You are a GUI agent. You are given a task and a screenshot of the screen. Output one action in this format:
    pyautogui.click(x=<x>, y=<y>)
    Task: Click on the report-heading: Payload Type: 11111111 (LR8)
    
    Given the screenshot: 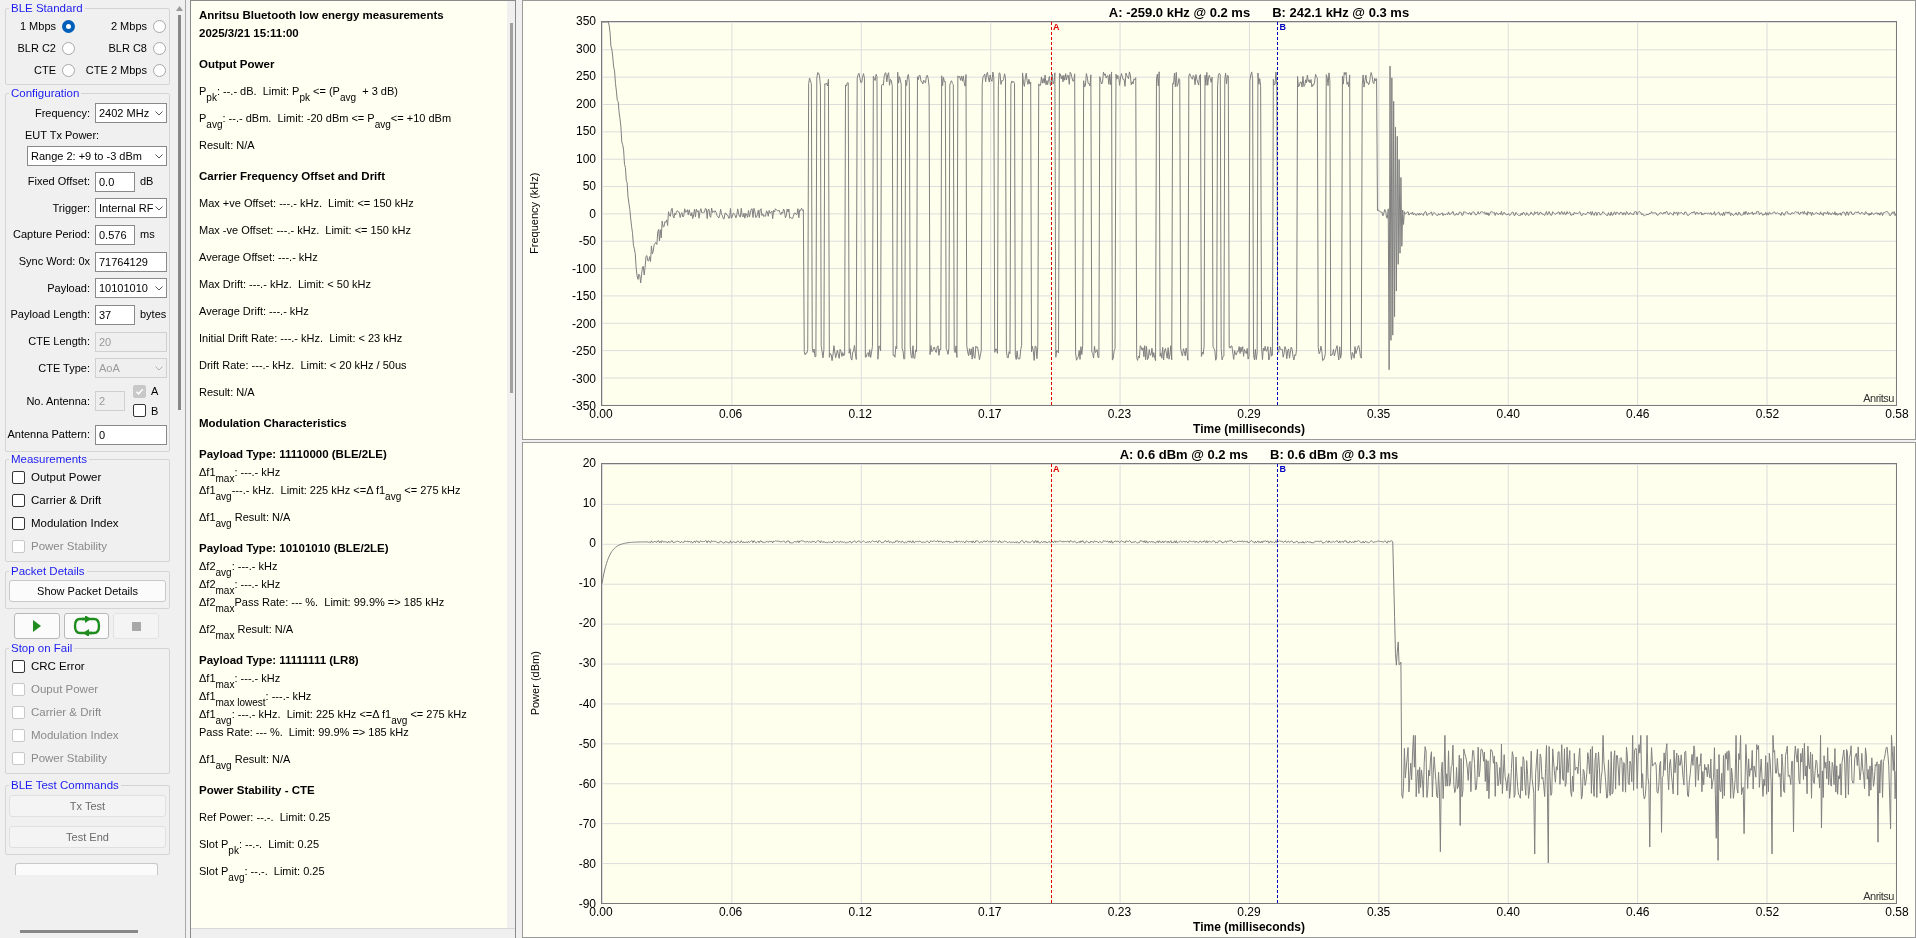 What is the action you would take?
    pyautogui.click(x=279, y=660)
    